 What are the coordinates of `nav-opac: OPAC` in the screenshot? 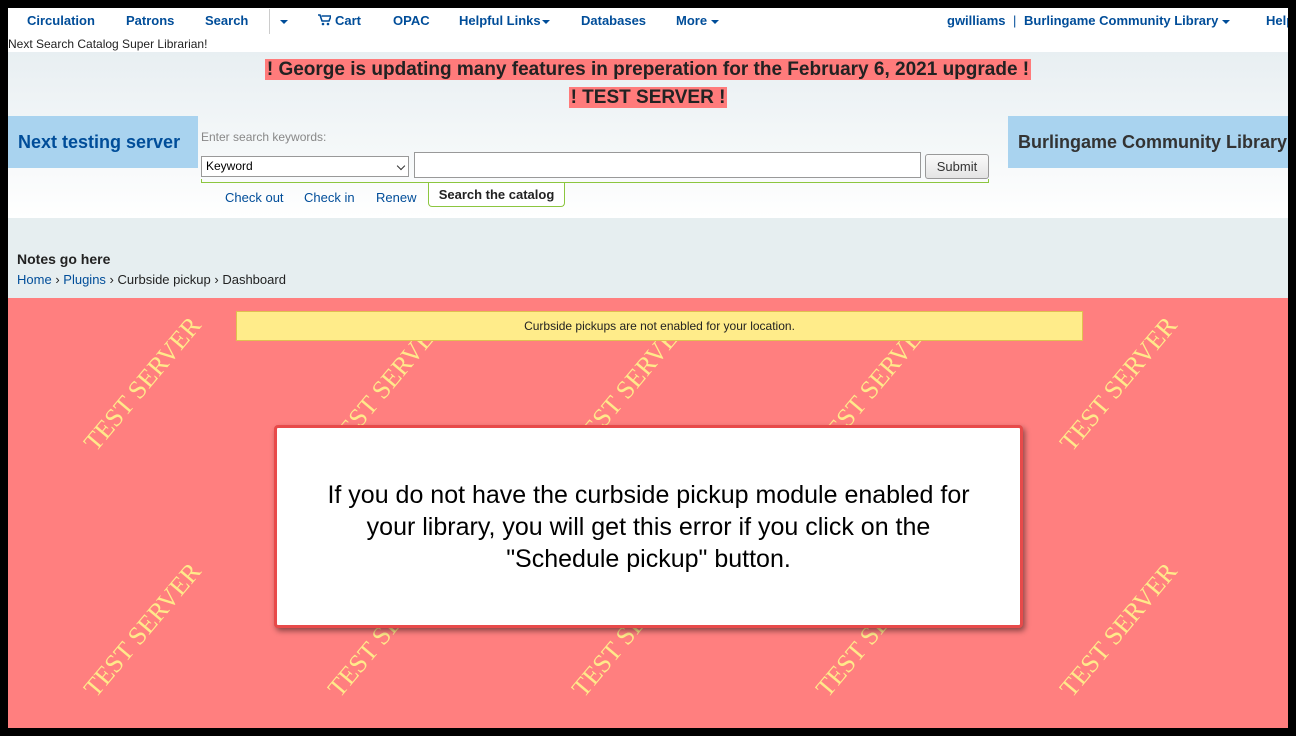 It's located at (411, 20).